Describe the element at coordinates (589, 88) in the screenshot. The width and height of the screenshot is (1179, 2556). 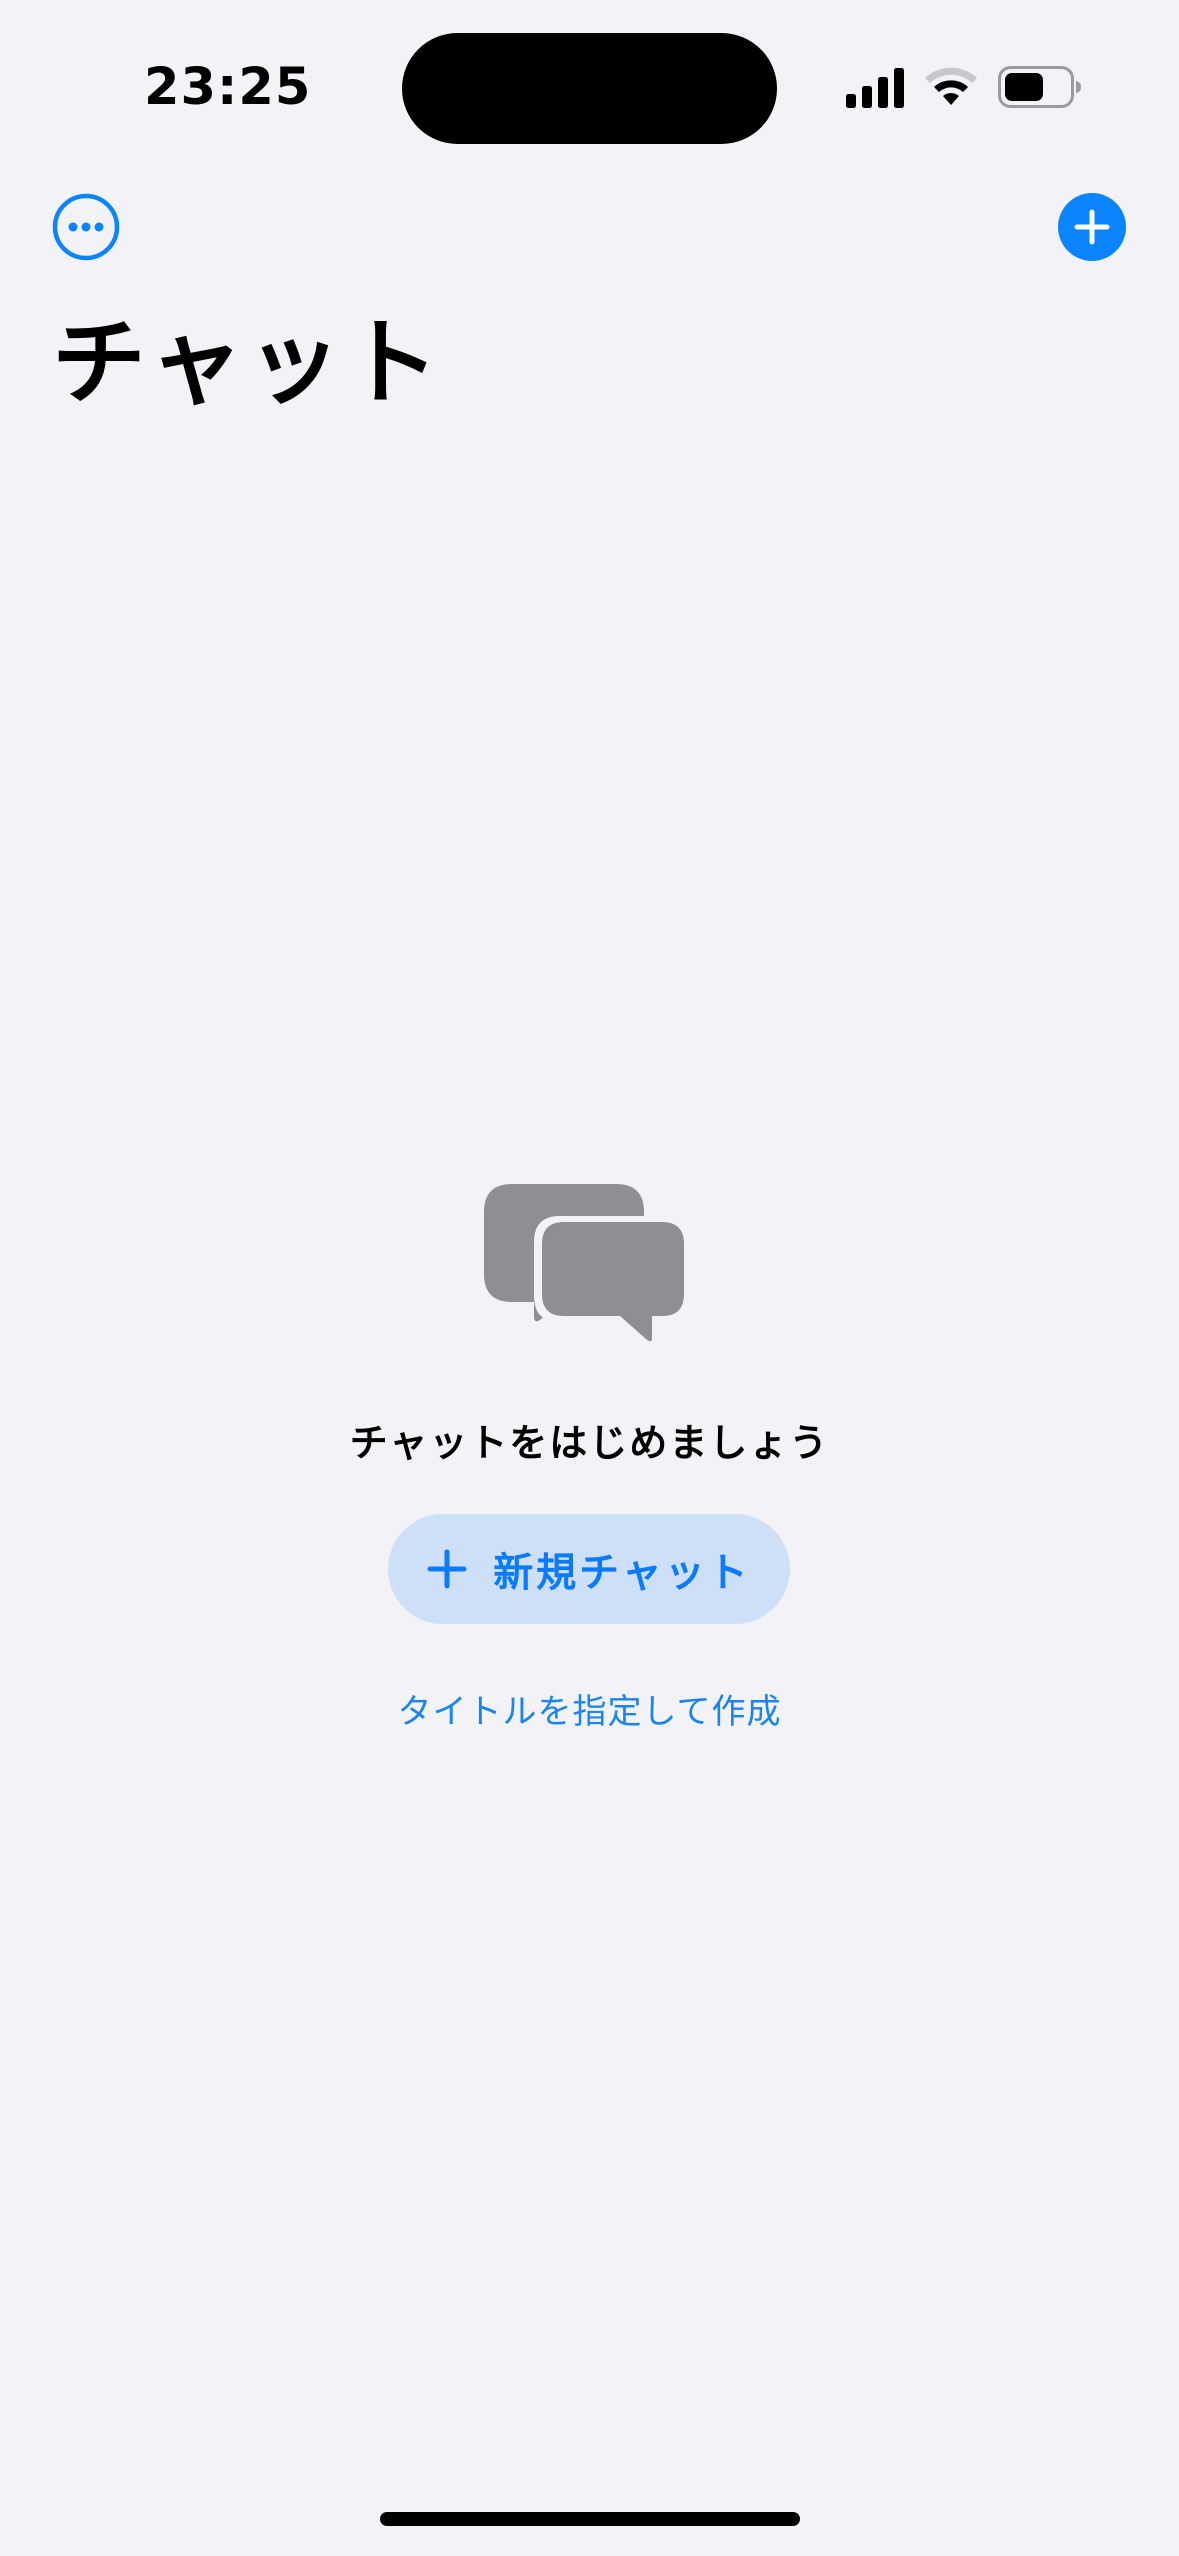
I see `dynamic-island` at that location.